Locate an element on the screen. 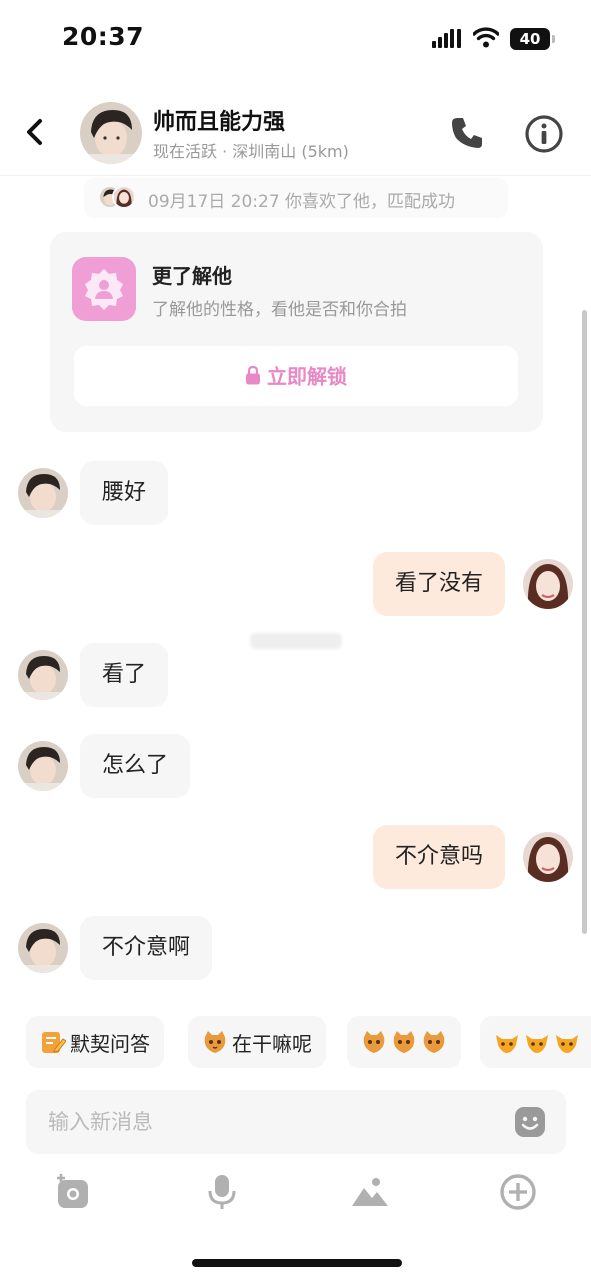 The image size is (591, 1280). info-icon is located at coordinates (544, 134).